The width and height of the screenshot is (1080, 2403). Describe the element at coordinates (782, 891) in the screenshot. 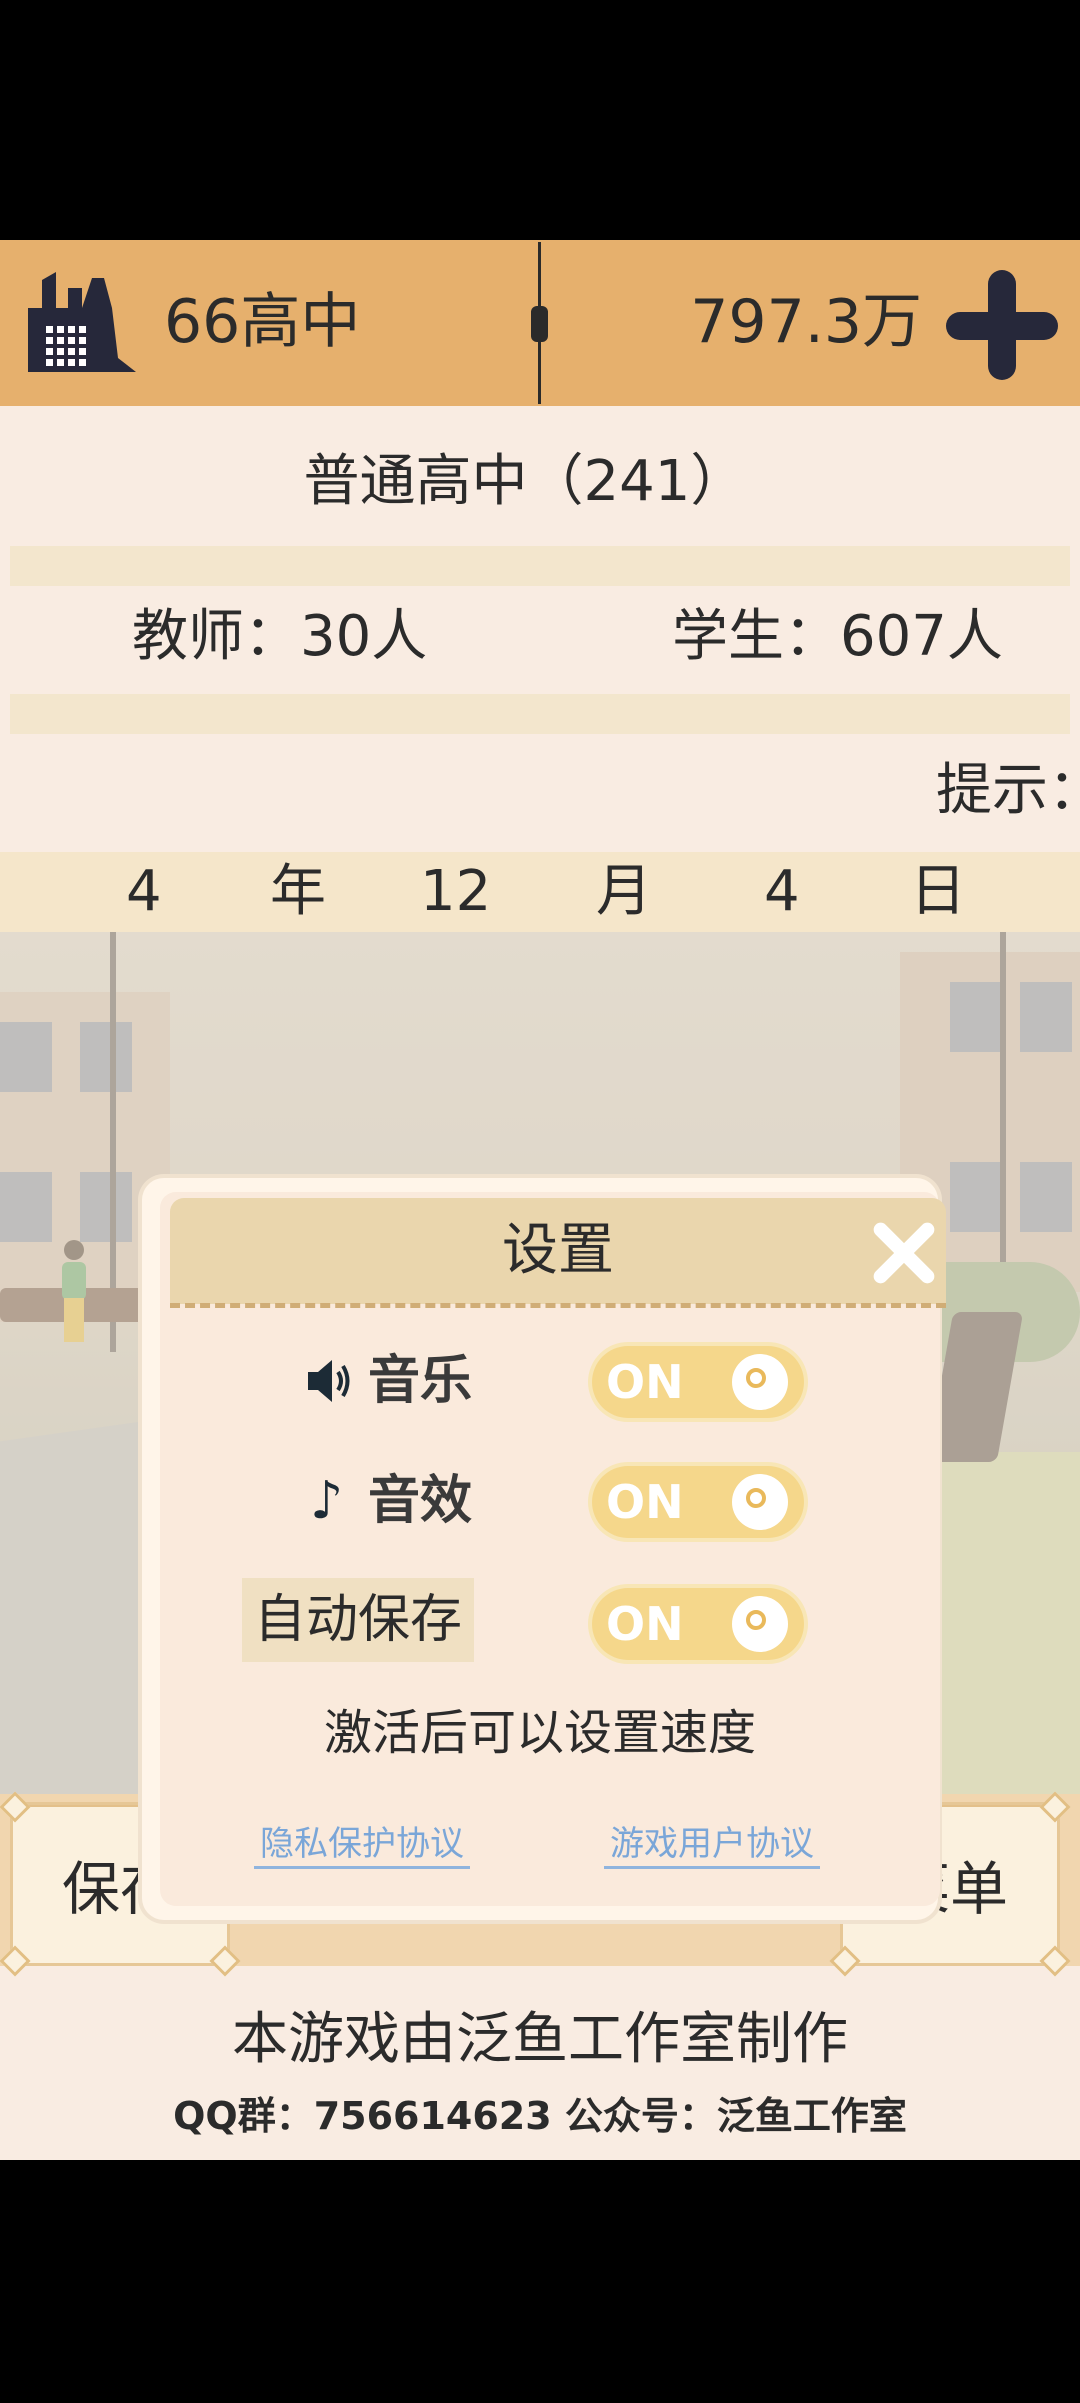

I see `date-day: 4` at that location.